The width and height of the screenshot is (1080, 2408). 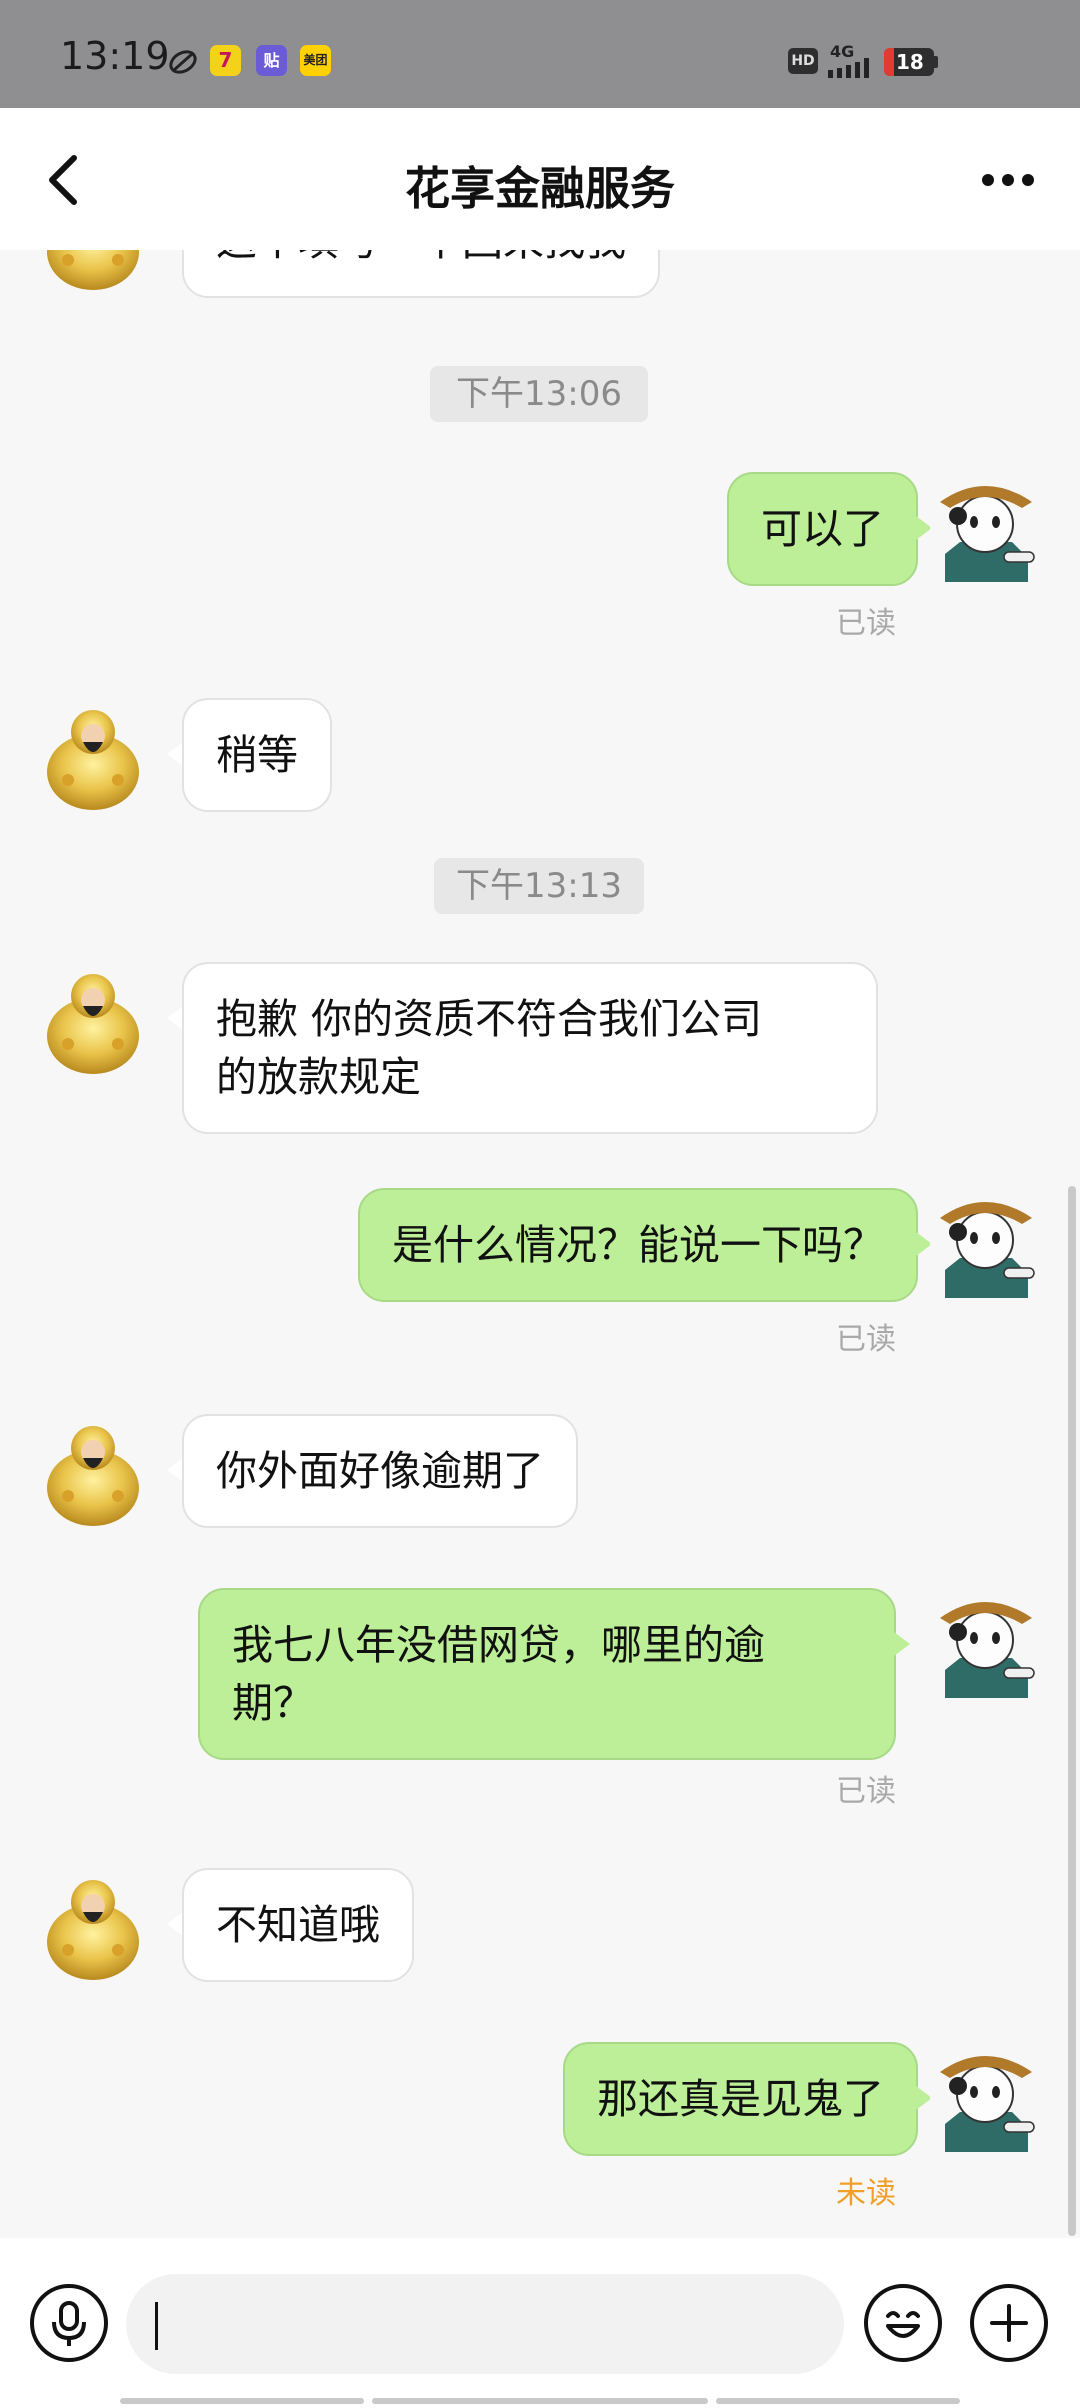 I want to click on app-notification-icon-2: 贴, so click(x=271, y=60).